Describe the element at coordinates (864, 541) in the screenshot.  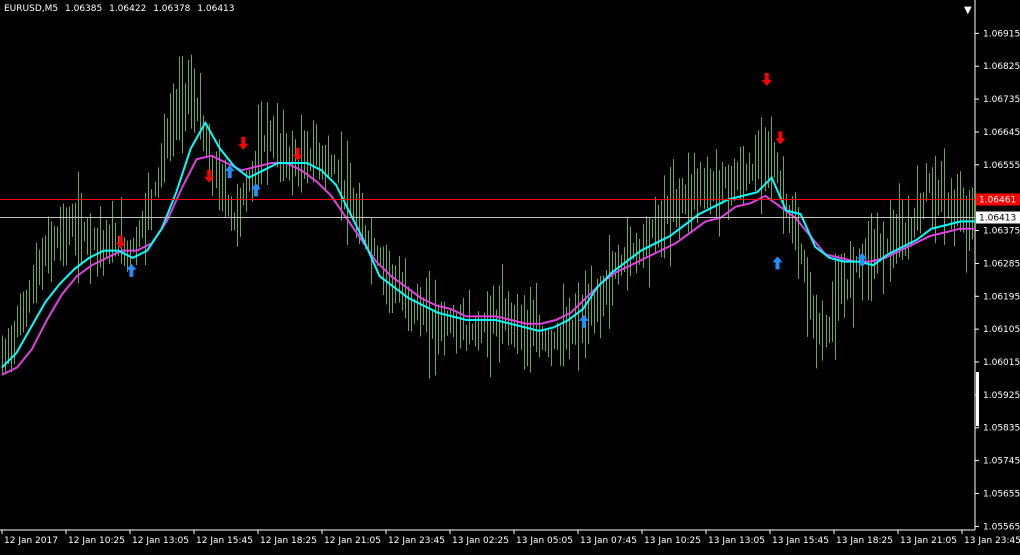
I see `time-tick-label: 13 Jan 18:25` at that location.